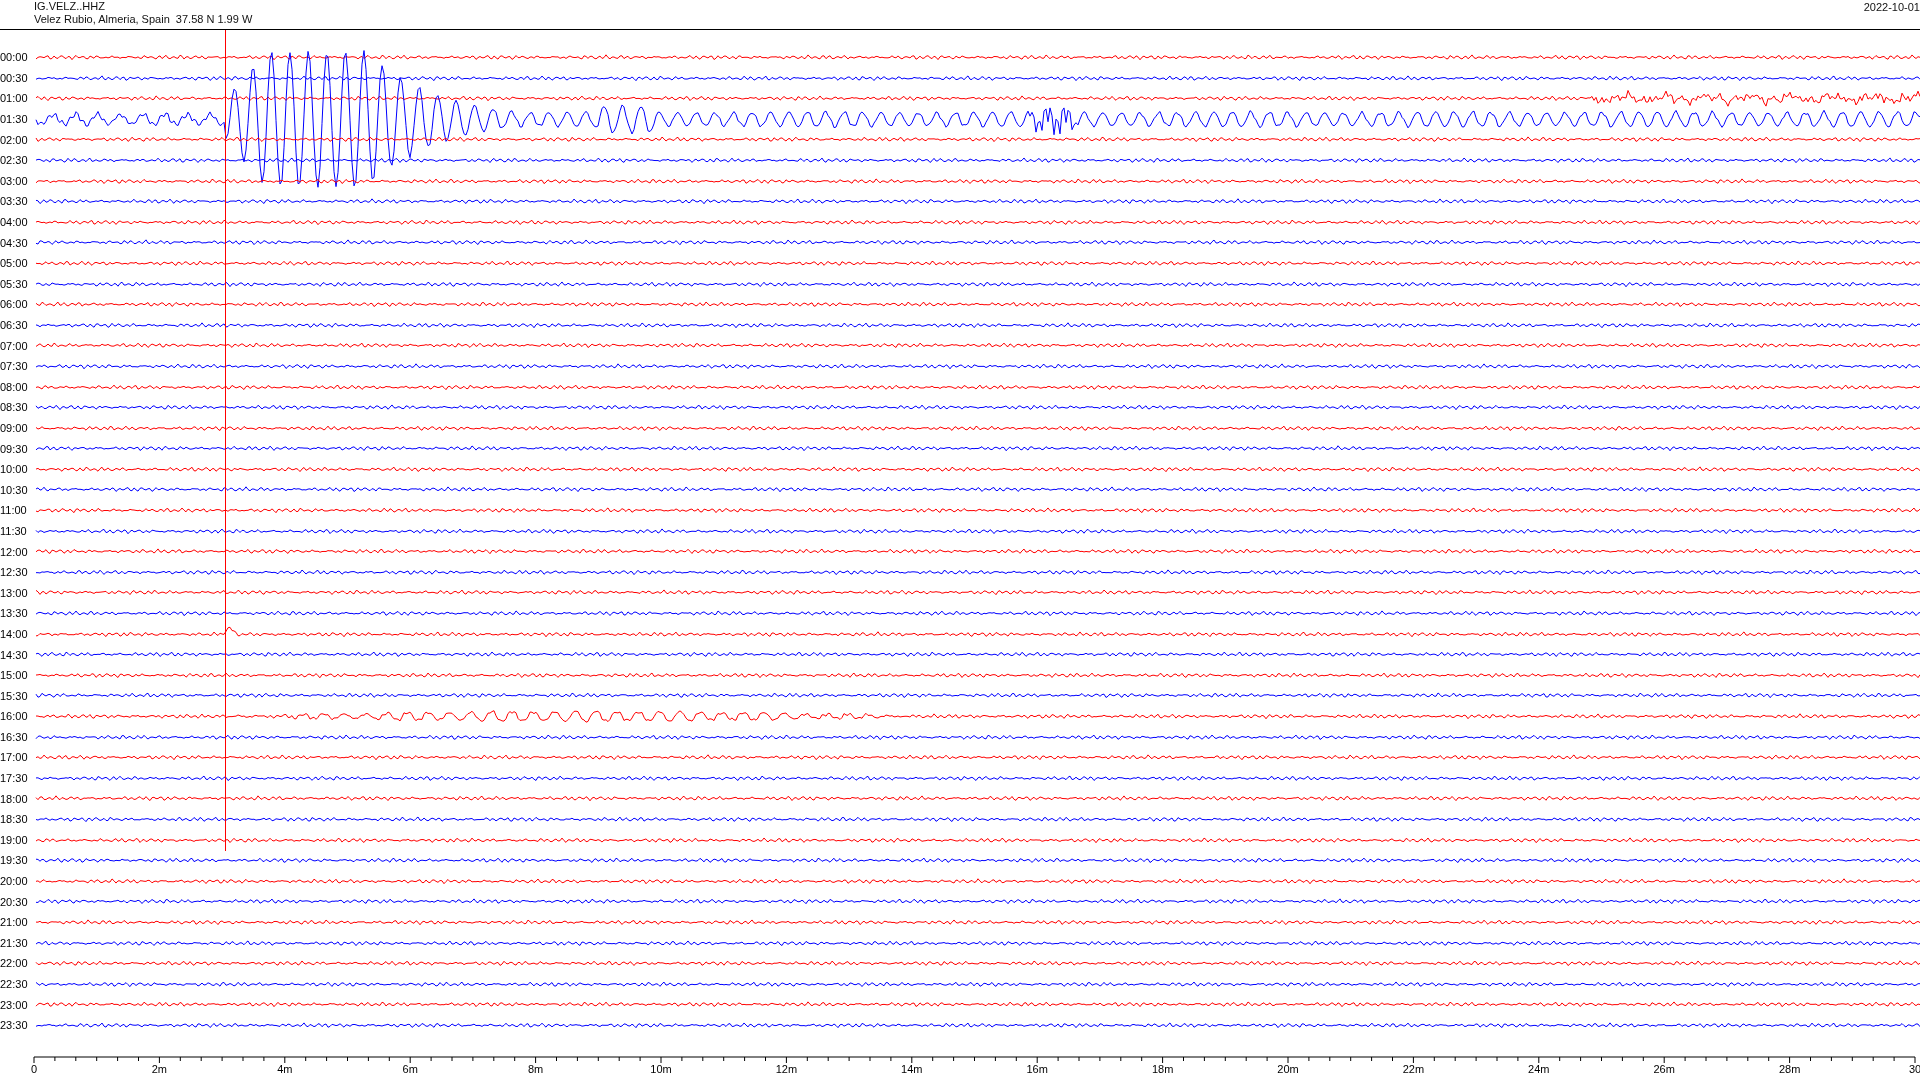 The width and height of the screenshot is (1920, 1080). What do you see at coordinates (14, 119) in the screenshot?
I see `time-label: 01:30` at bounding box center [14, 119].